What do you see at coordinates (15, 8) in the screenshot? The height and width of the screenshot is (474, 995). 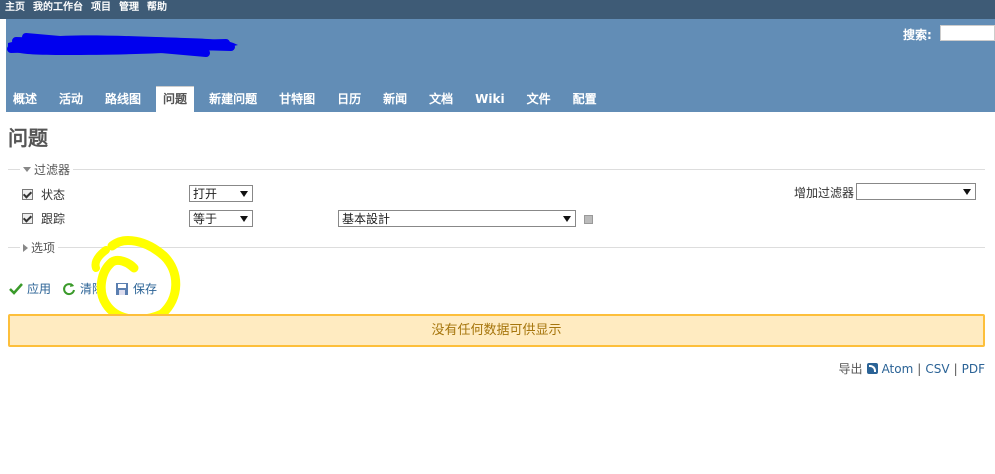 I see `top-menu-home: 主页` at bounding box center [15, 8].